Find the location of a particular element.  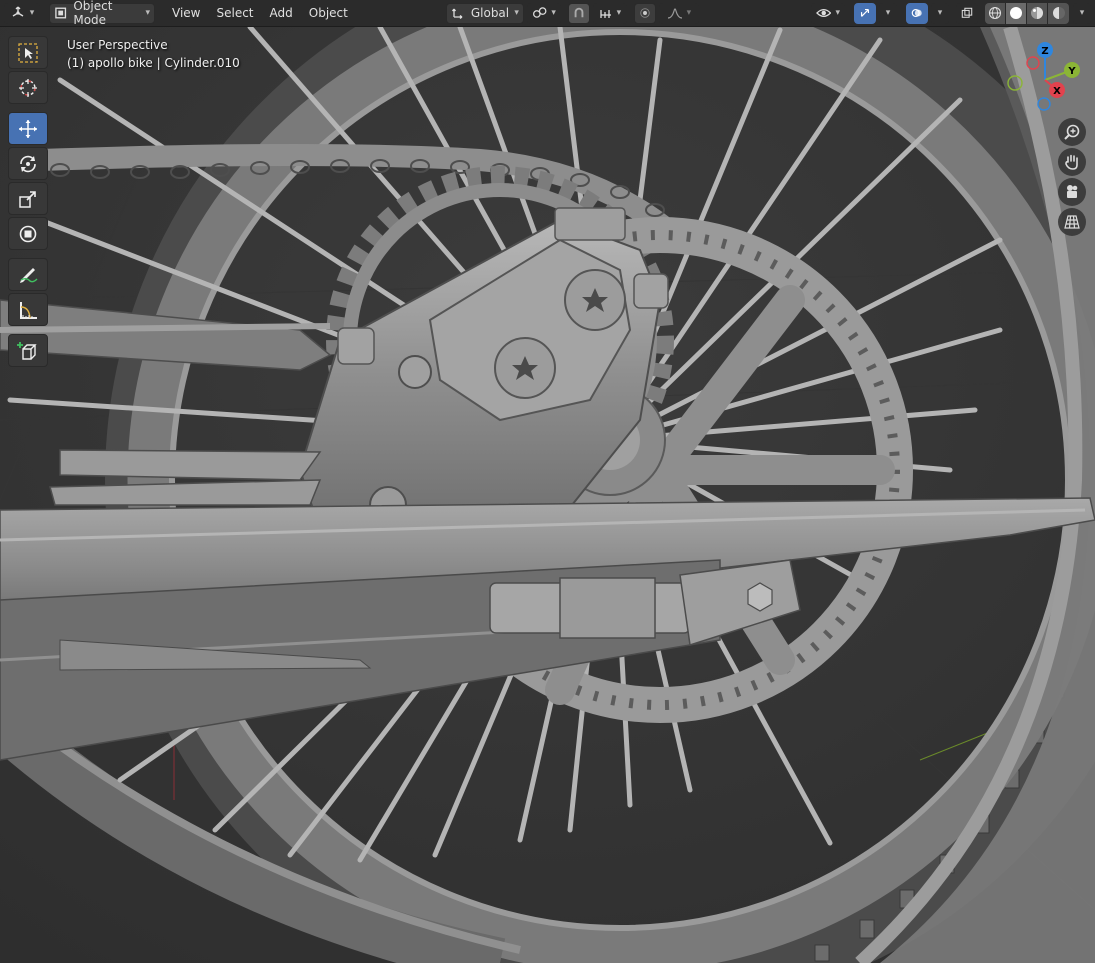

overlays-options-button: ▾ is located at coordinates (940, 13).